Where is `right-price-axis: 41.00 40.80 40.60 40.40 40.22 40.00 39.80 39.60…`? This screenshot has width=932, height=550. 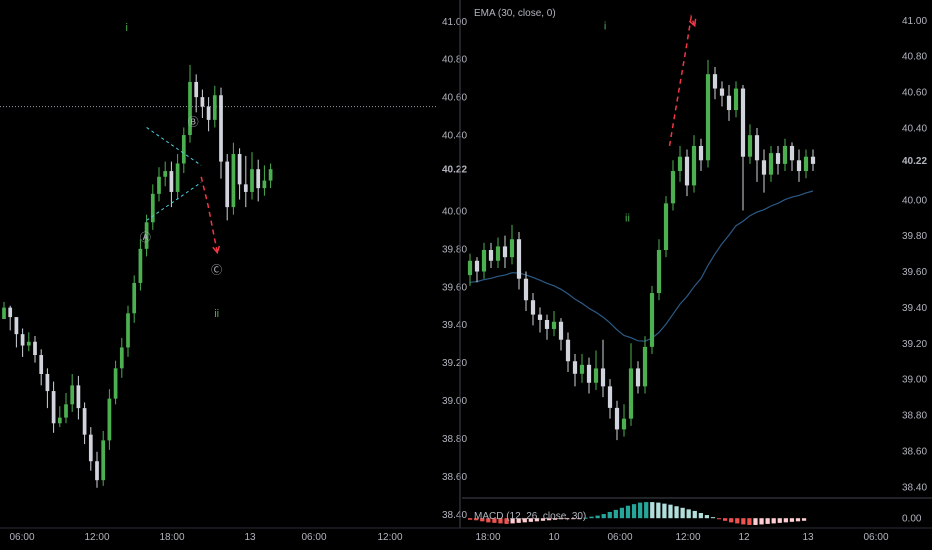
right-price-axis: 41.00 40.80 40.60 40.40 40.22 40.00 39.80 39.60… is located at coordinates (914, 254).